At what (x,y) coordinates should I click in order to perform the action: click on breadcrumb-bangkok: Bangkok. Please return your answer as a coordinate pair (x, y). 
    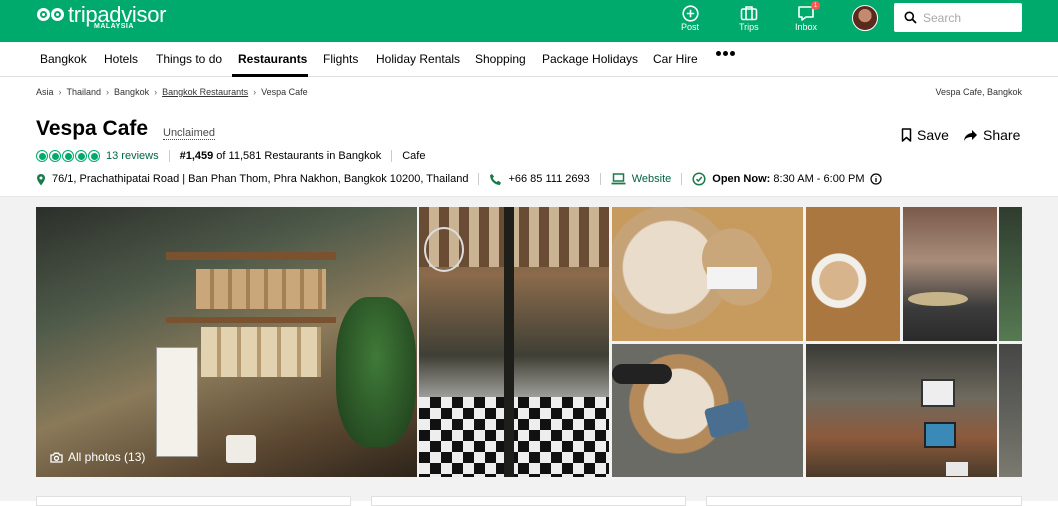
    Looking at the image, I should click on (131, 92).